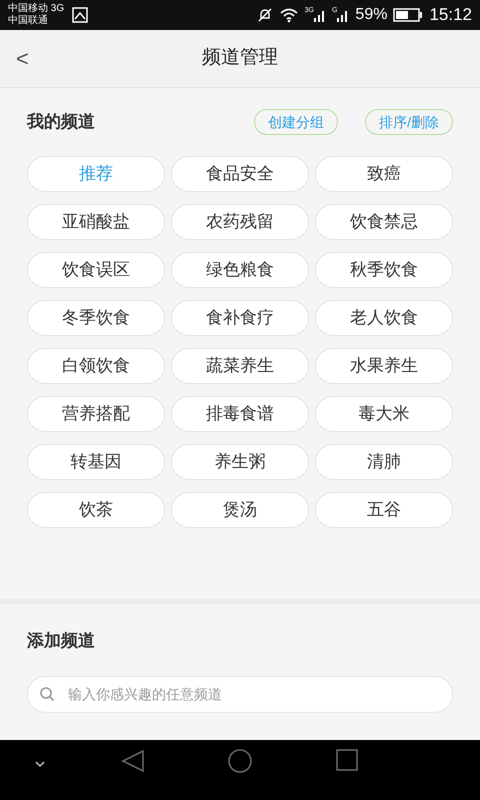  What do you see at coordinates (96, 222) in the screenshot?
I see `channel-chip: 亚硝酸盐` at bounding box center [96, 222].